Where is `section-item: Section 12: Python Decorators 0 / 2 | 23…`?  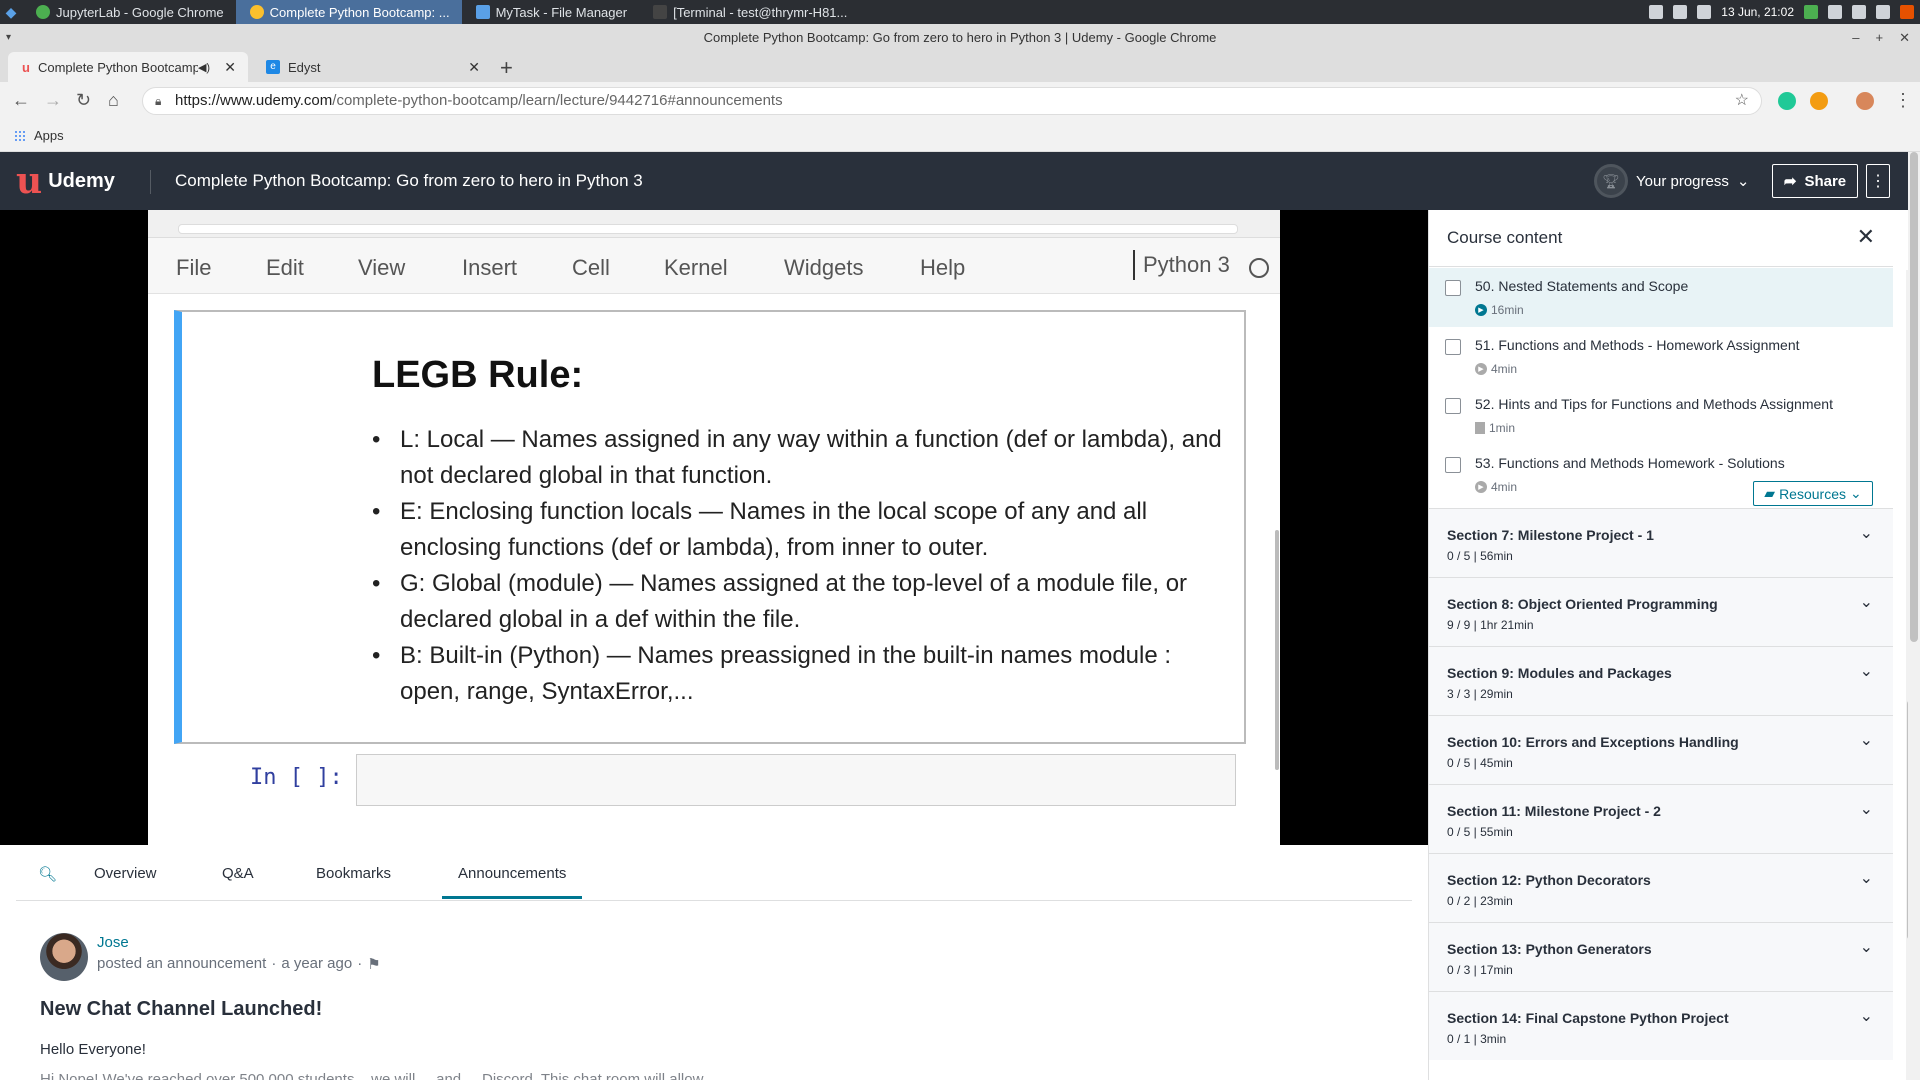 section-item: Section 12: Python Decorators 0 / 2 | 23… is located at coordinates (1661, 887).